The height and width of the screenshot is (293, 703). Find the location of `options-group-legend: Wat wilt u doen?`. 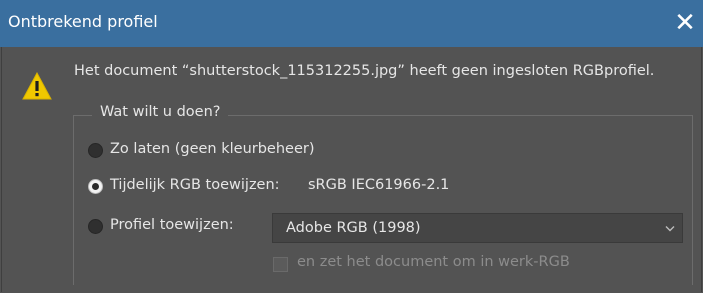

options-group-legend: Wat wilt u doen? is located at coordinates (160, 112).